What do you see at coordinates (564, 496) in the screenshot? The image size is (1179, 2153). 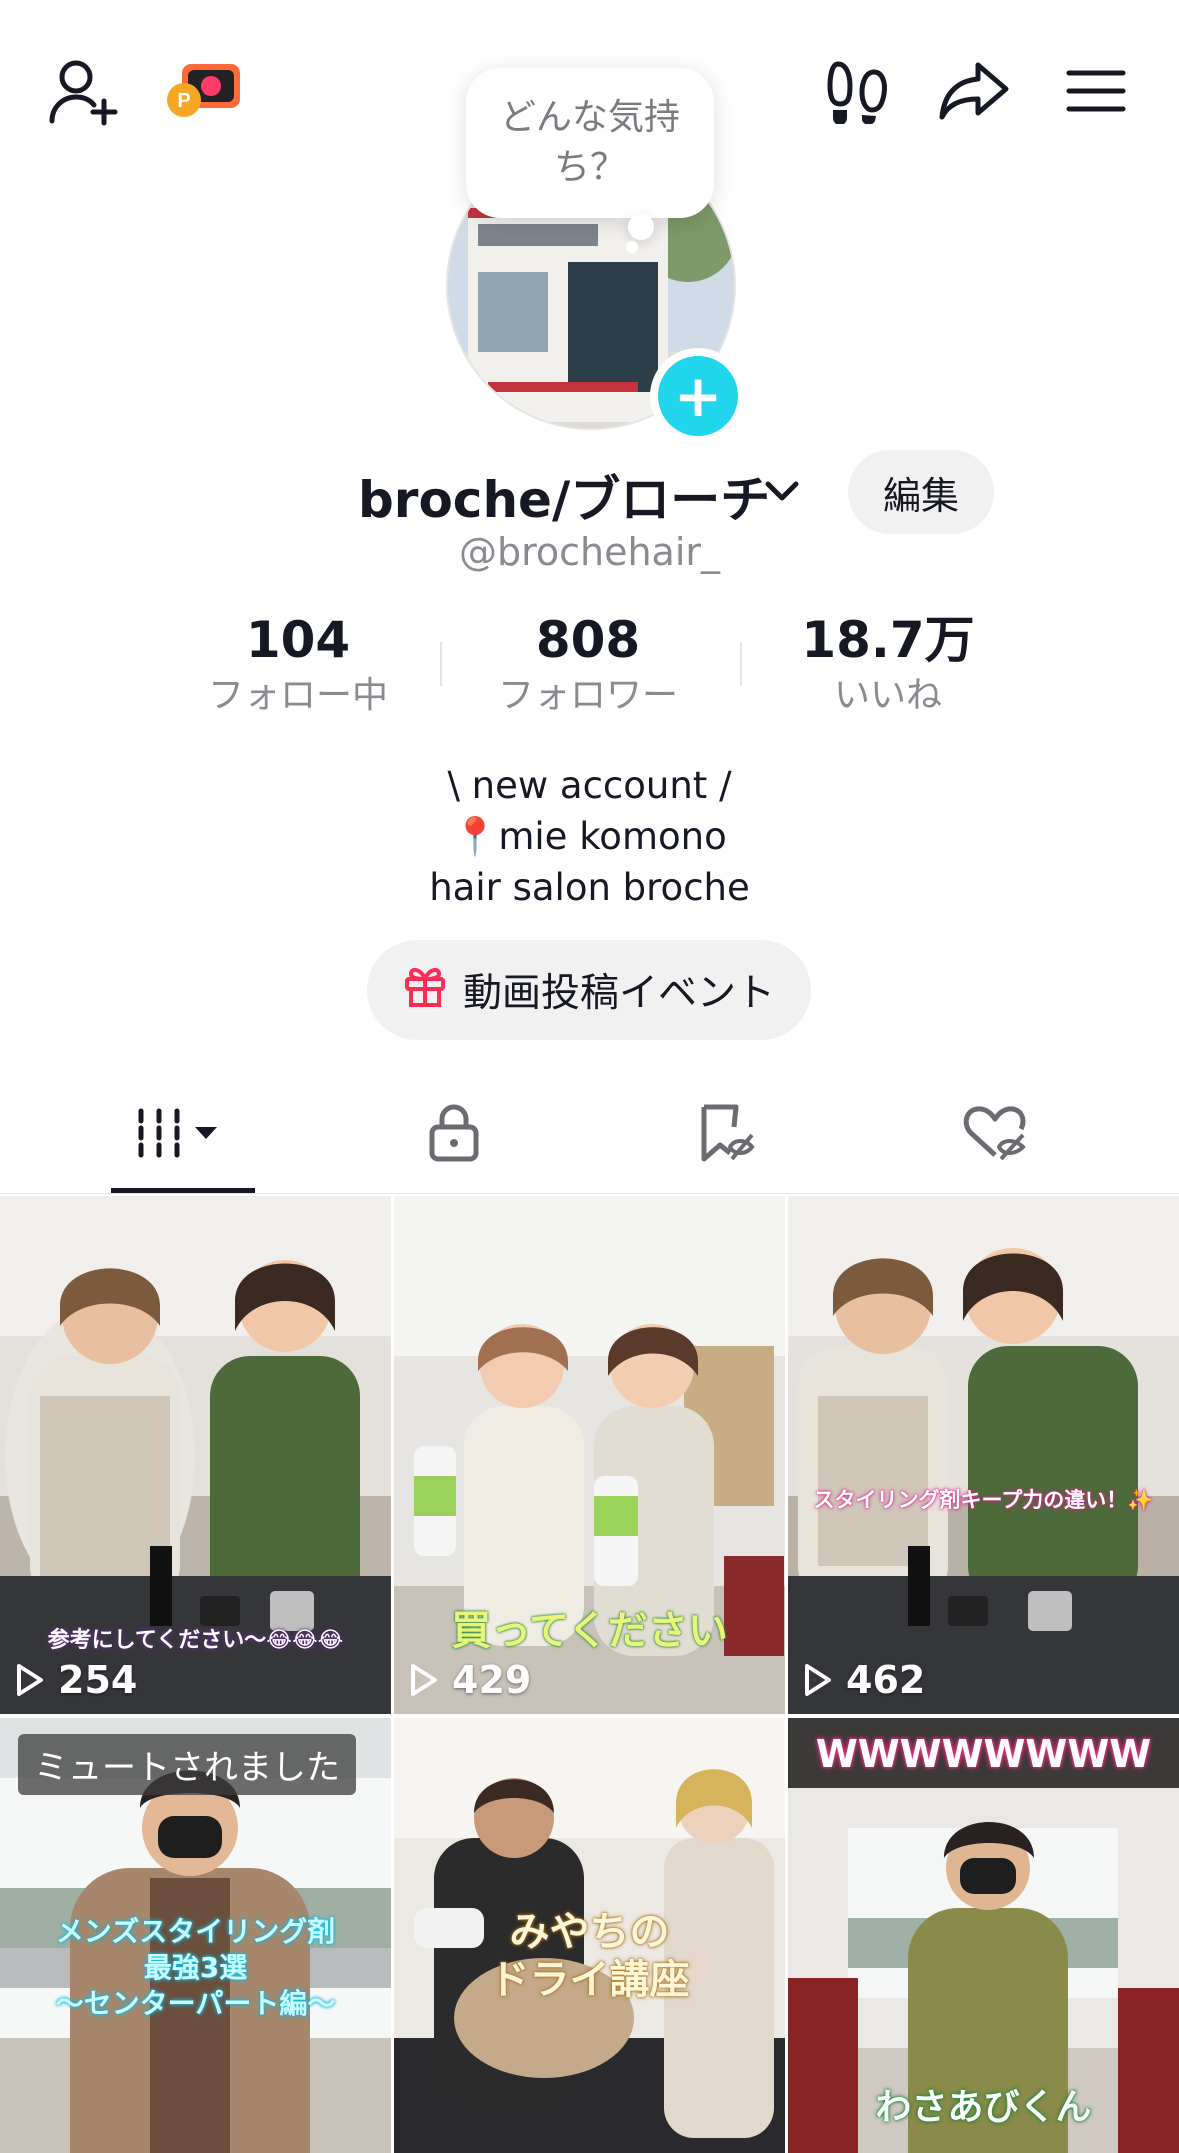 I see `display-name: broche/ブローチ` at bounding box center [564, 496].